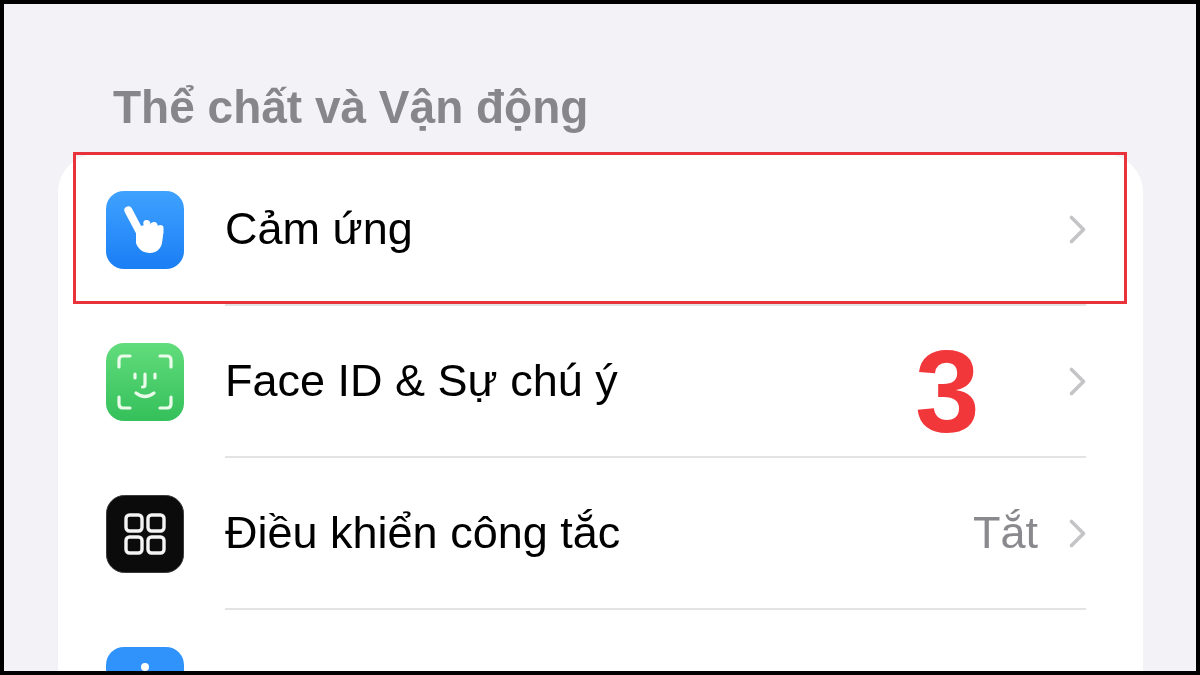  I want to click on section-title: Thể chất và Vận động, so click(351, 107).